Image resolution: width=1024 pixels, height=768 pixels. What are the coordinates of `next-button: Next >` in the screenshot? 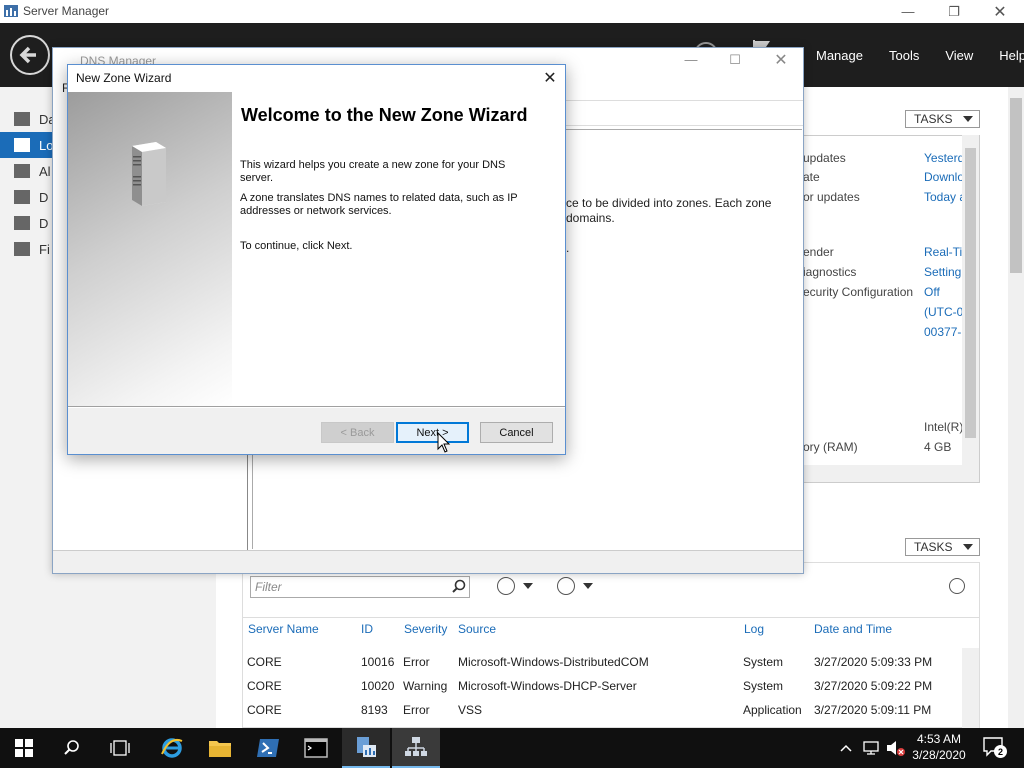 It's located at (432, 432).